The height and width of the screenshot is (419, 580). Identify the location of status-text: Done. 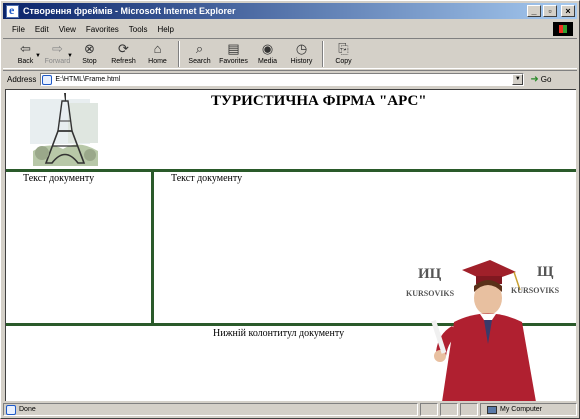
(27, 409).